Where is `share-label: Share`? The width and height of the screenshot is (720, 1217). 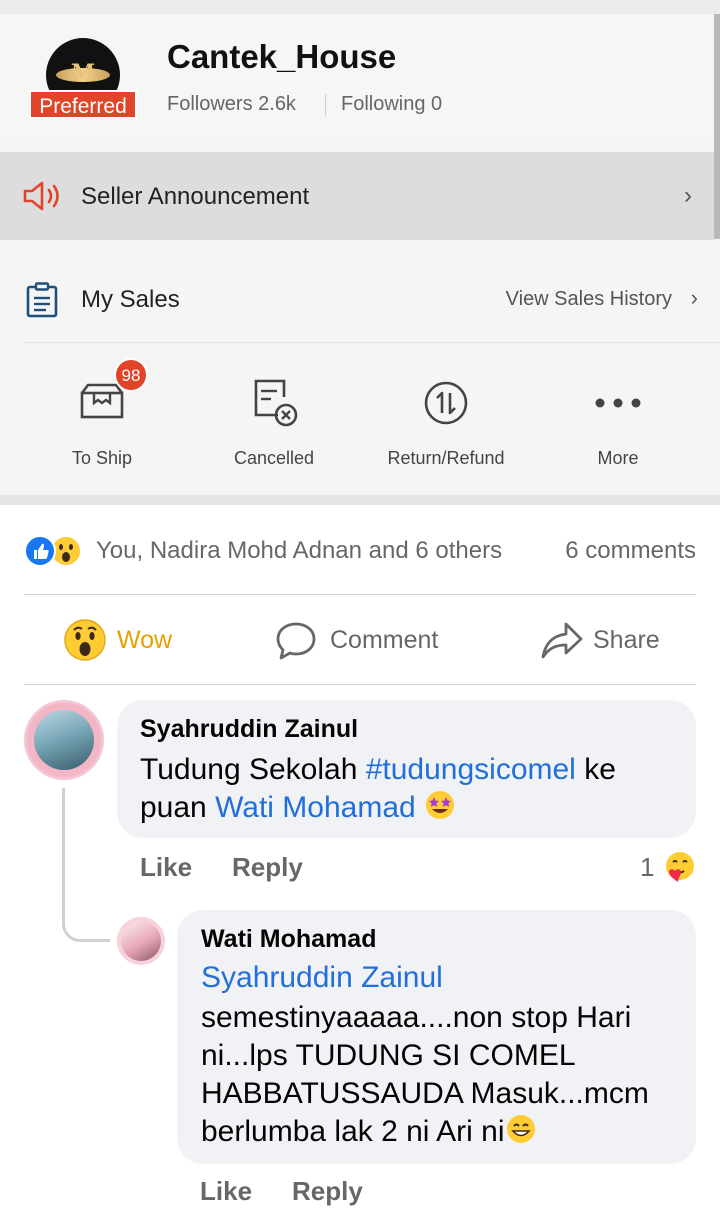 share-label: Share is located at coordinates (626, 640).